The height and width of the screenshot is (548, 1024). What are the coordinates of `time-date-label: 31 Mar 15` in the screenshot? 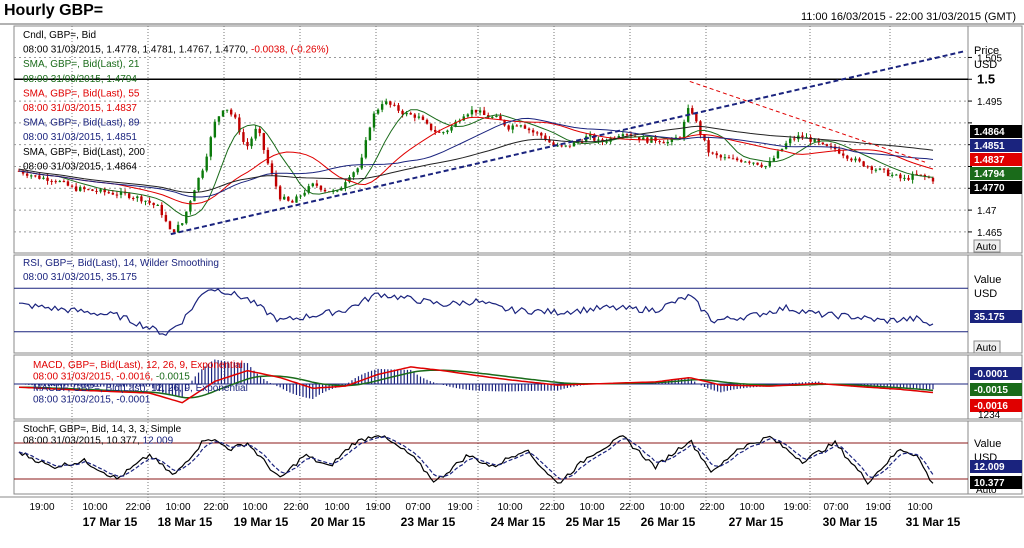 It's located at (933, 522).